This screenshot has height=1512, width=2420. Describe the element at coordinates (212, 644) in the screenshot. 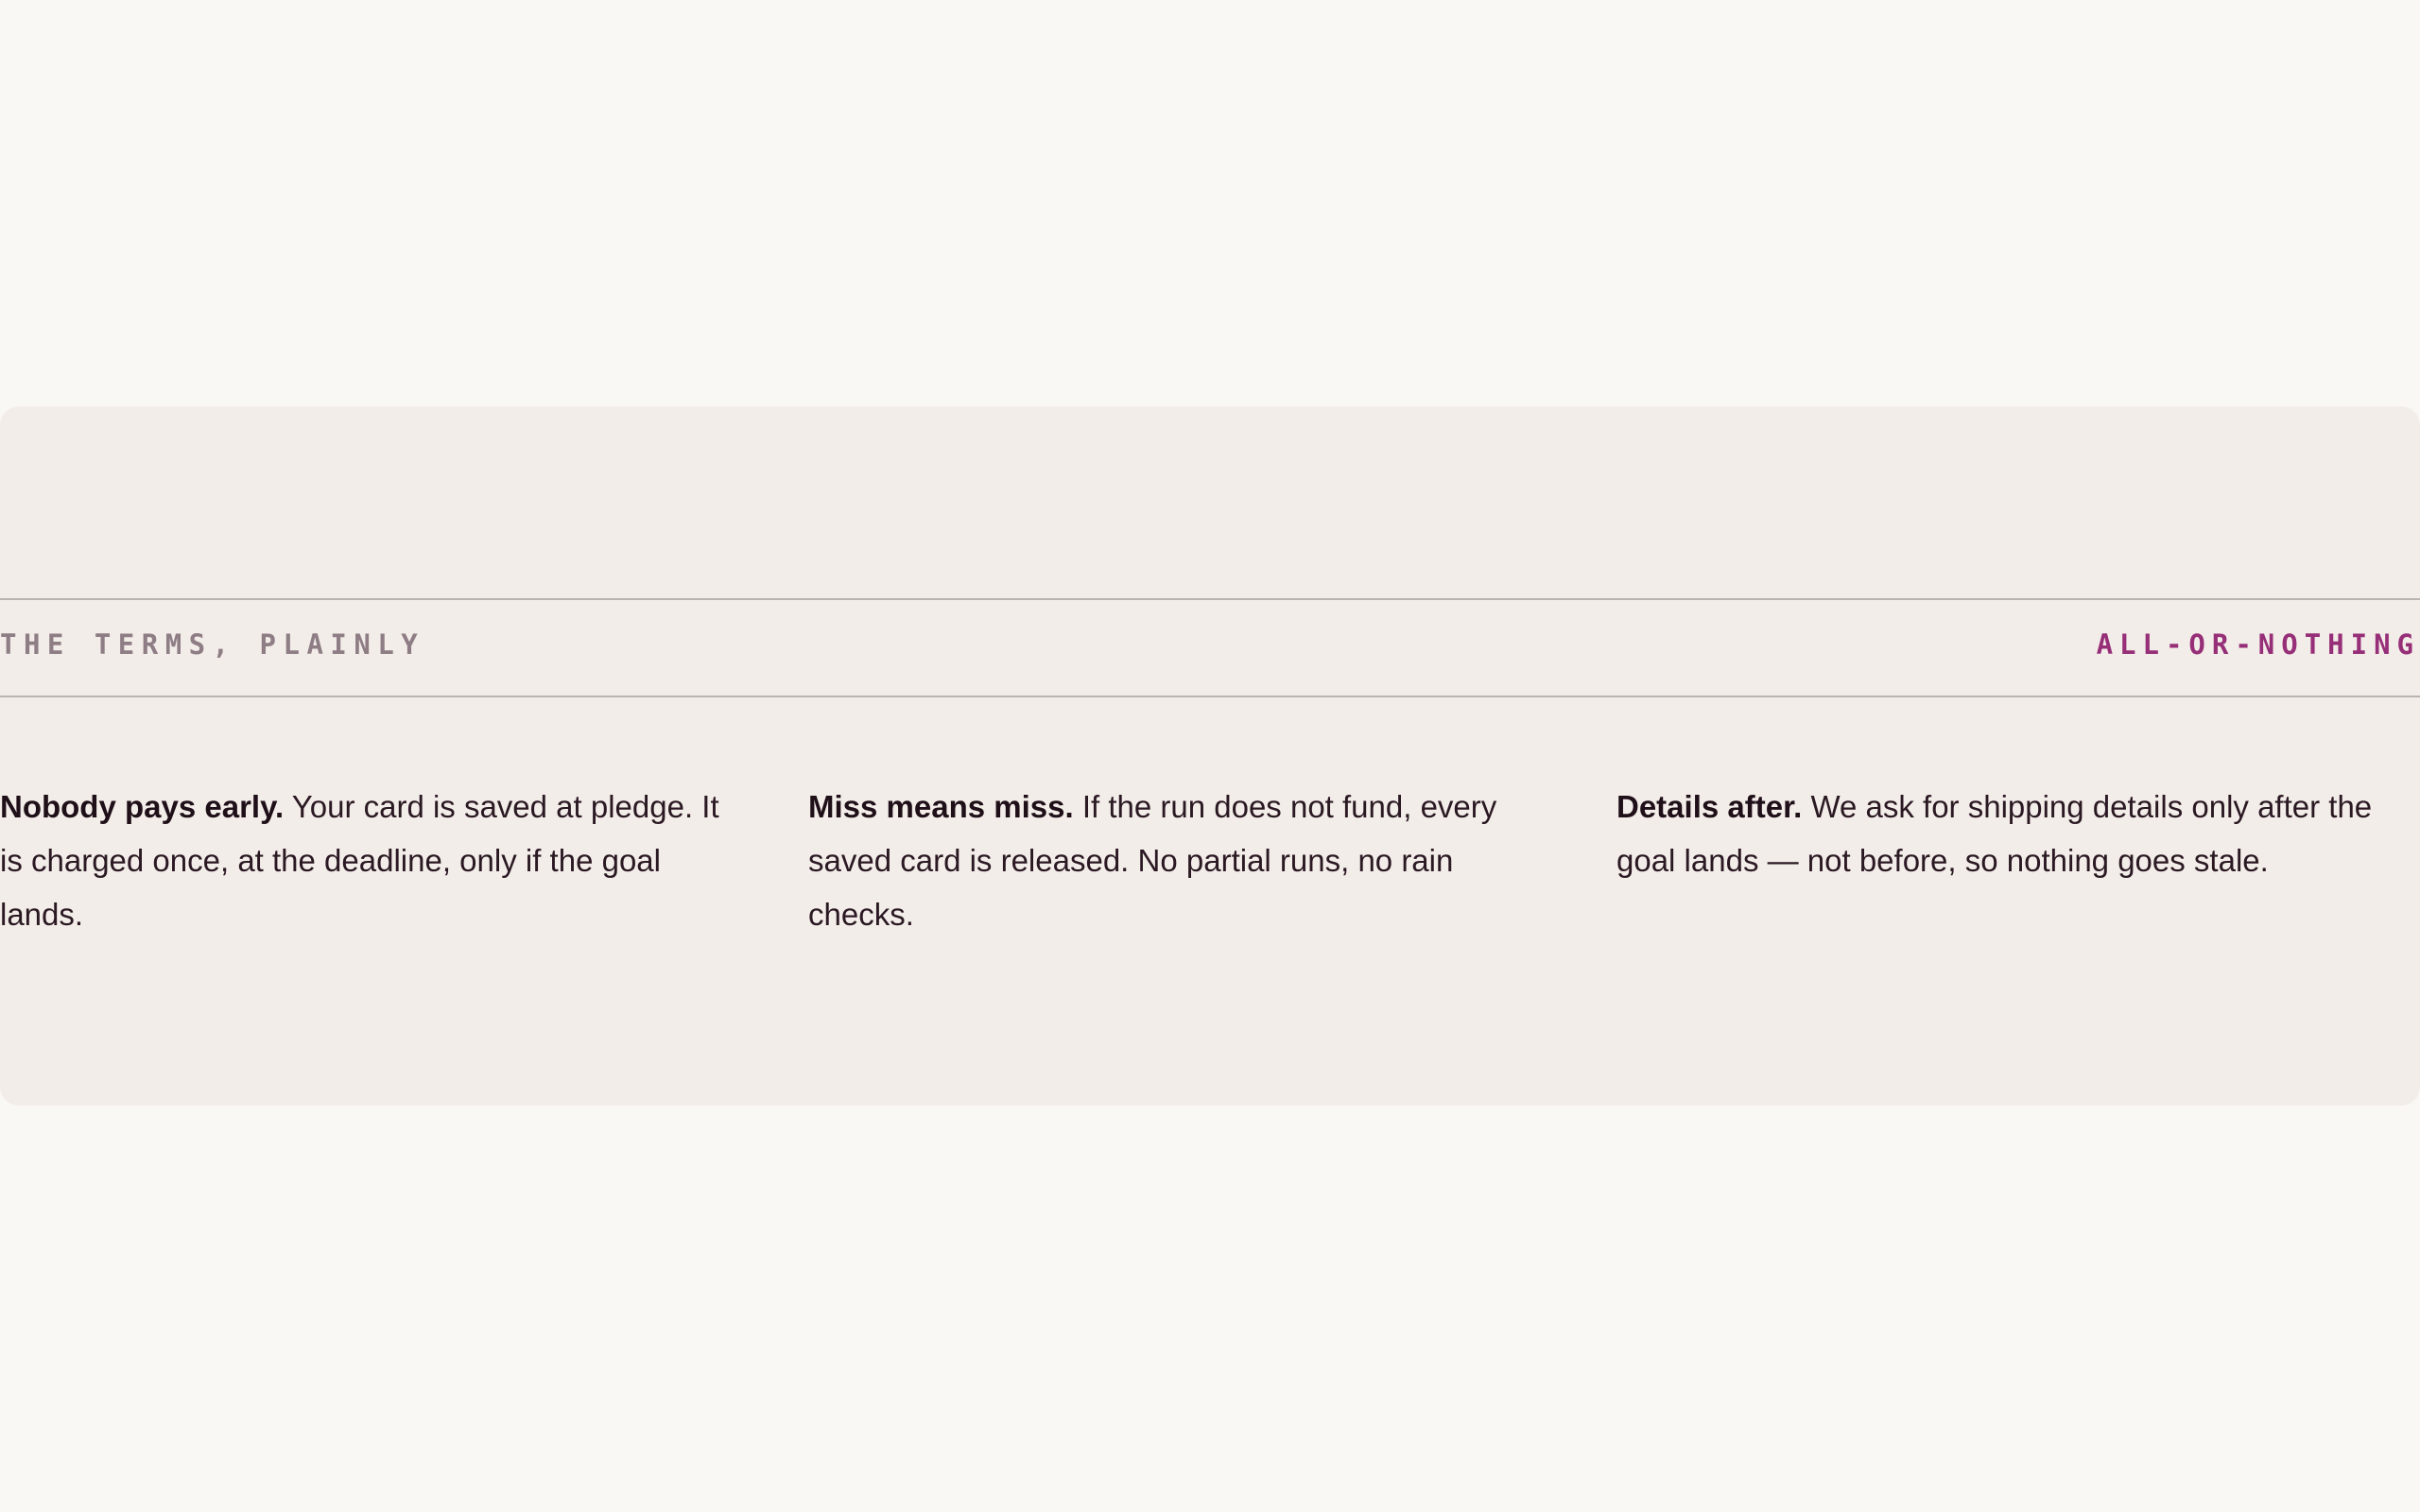

I see `section-eyebrow: THE TERMS, PLAINLY` at that location.